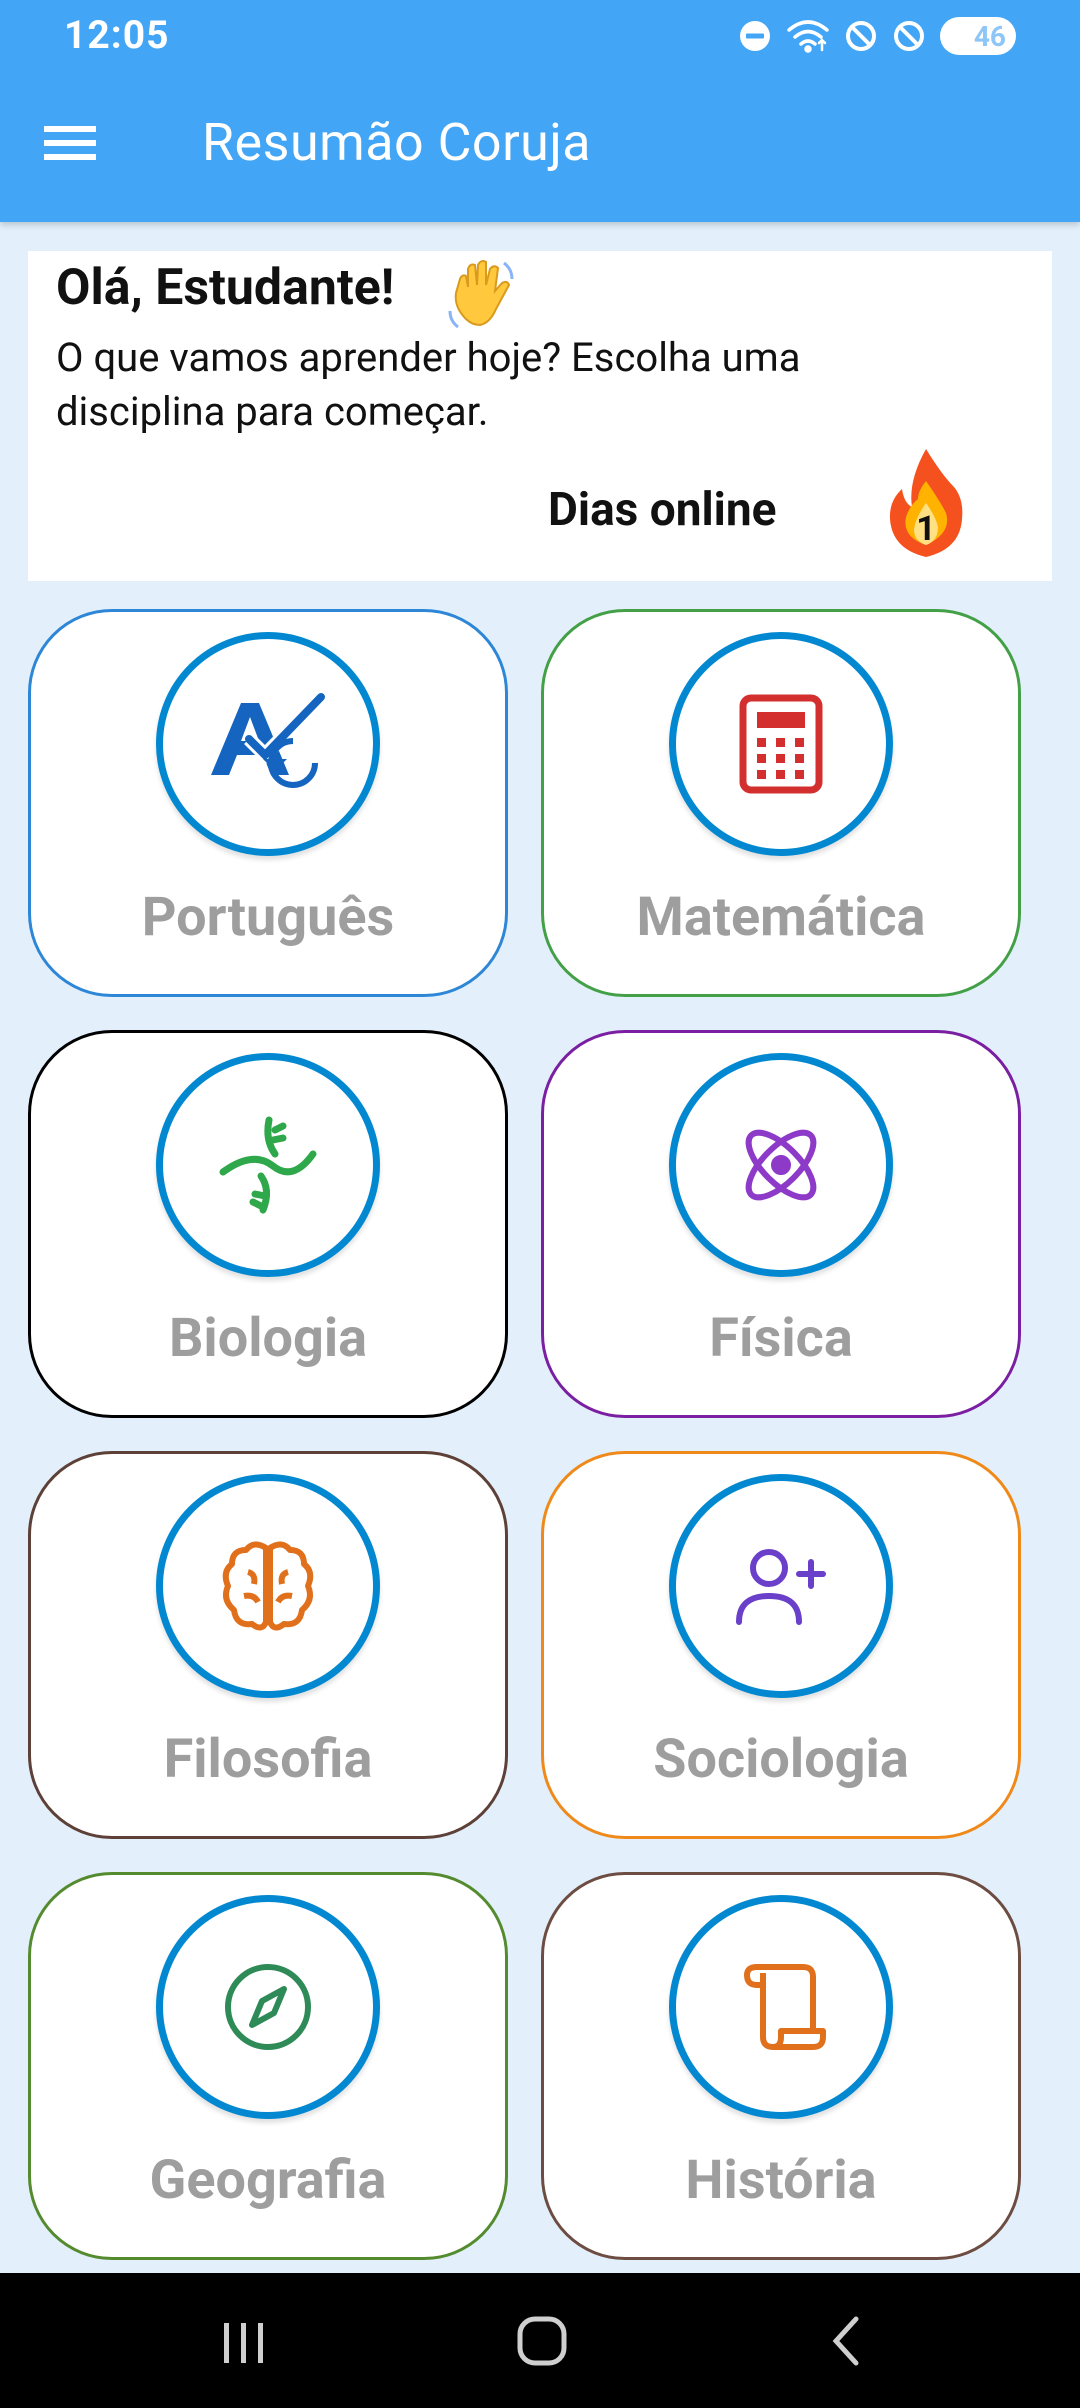 The height and width of the screenshot is (2408, 1080). I want to click on subject-card-geografia: Geografia, so click(268, 2066).